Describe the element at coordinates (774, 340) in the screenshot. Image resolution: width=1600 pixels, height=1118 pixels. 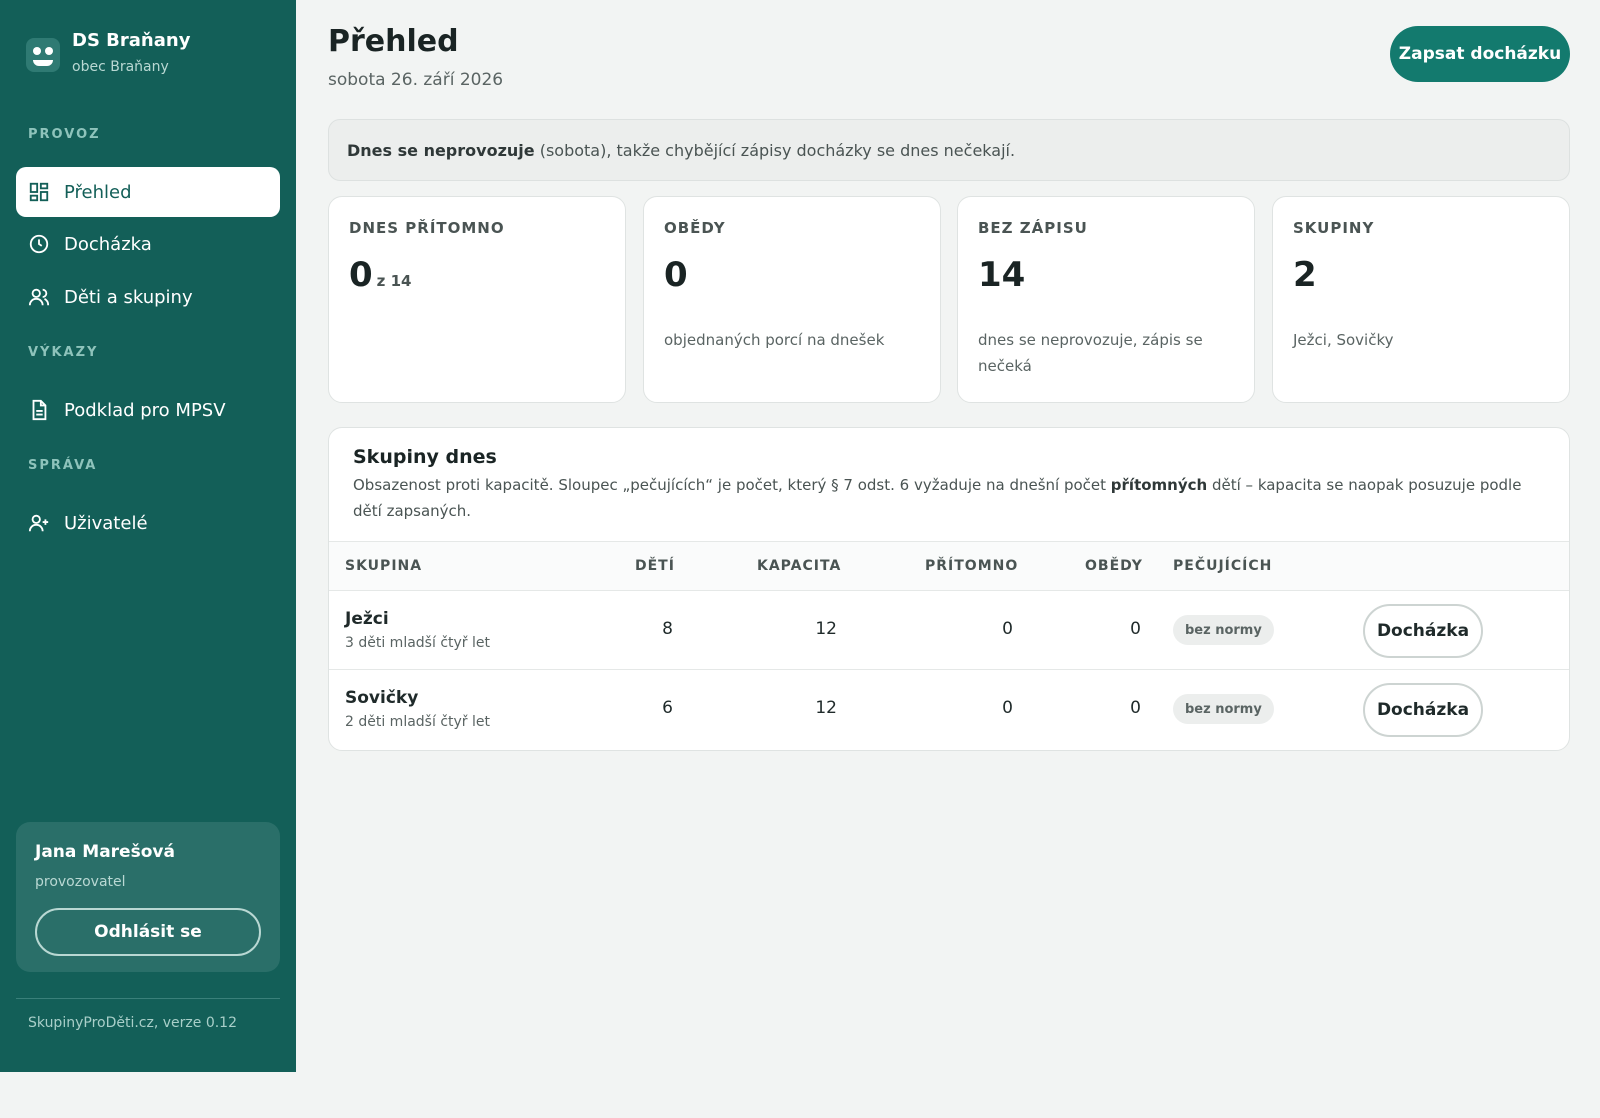
I see `stat-note: objednaných porcí na dnešek` at that location.